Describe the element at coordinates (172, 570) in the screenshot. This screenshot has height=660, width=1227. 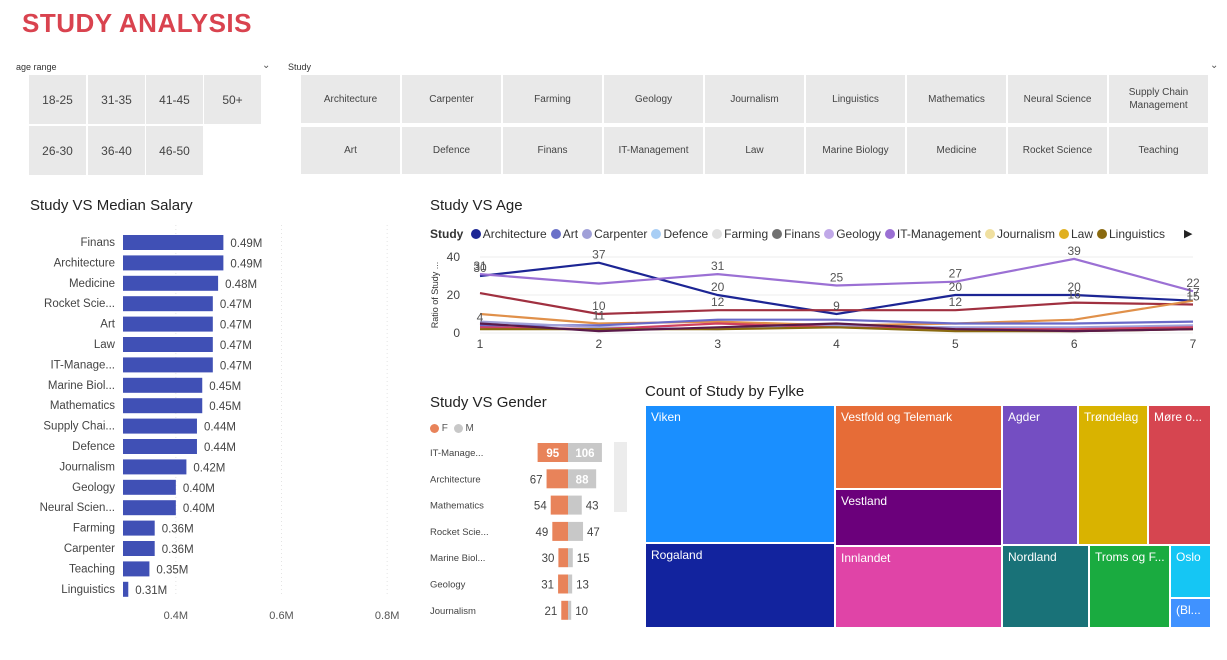
I see `salary-value-label: 0.35M` at that location.